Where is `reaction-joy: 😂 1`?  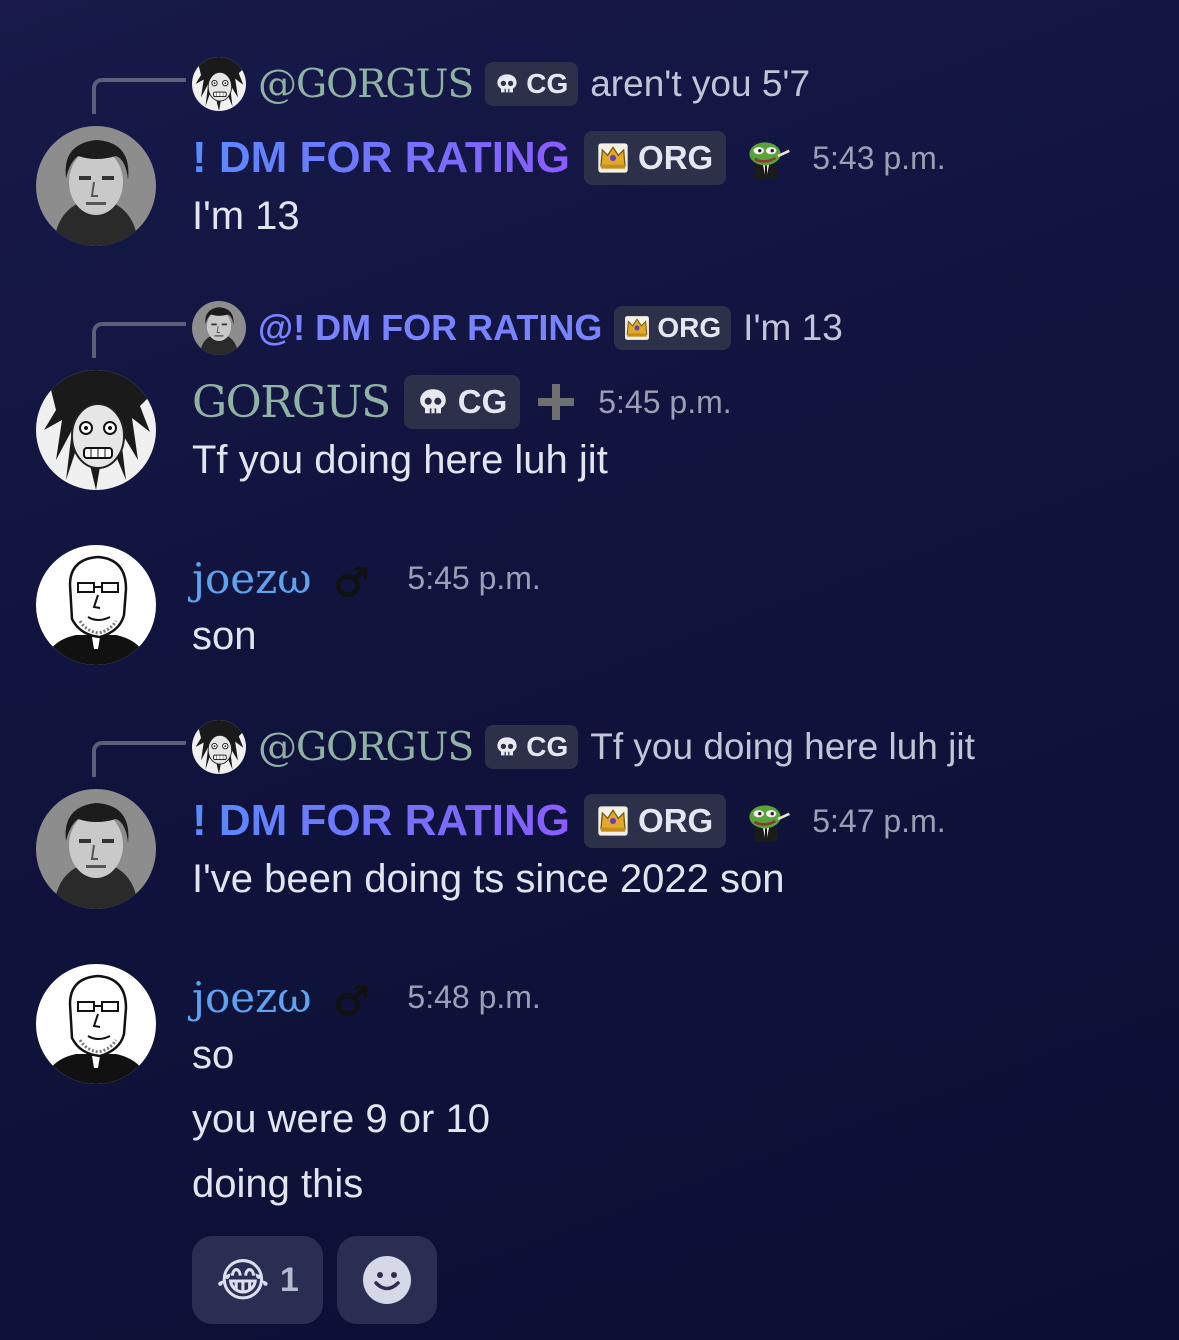 reaction-joy: 😂 1 is located at coordinates (257, 1280).